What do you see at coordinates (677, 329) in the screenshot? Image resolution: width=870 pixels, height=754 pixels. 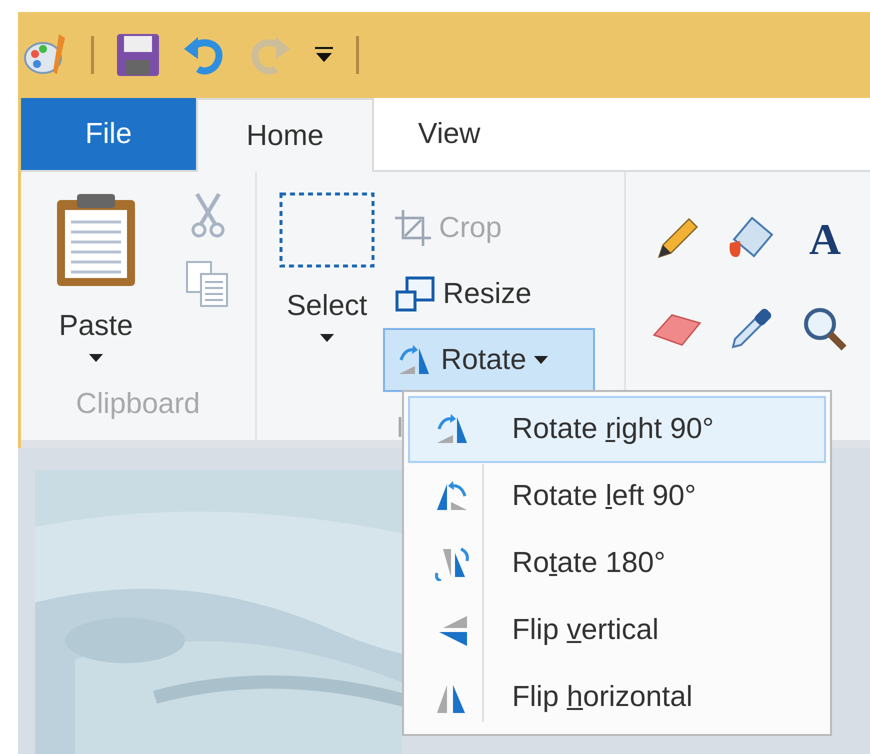 I see `eraser-icon` at bounding box center [677, 329].